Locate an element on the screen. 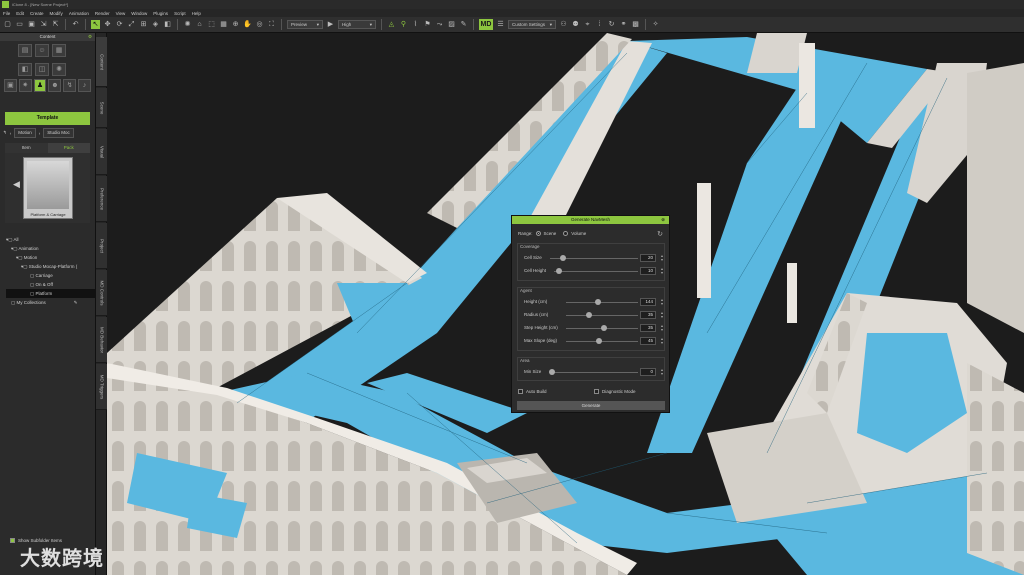 This screenshot has width=1024, height=575. menu-animation: Animation is located at coordinates (79, 13).